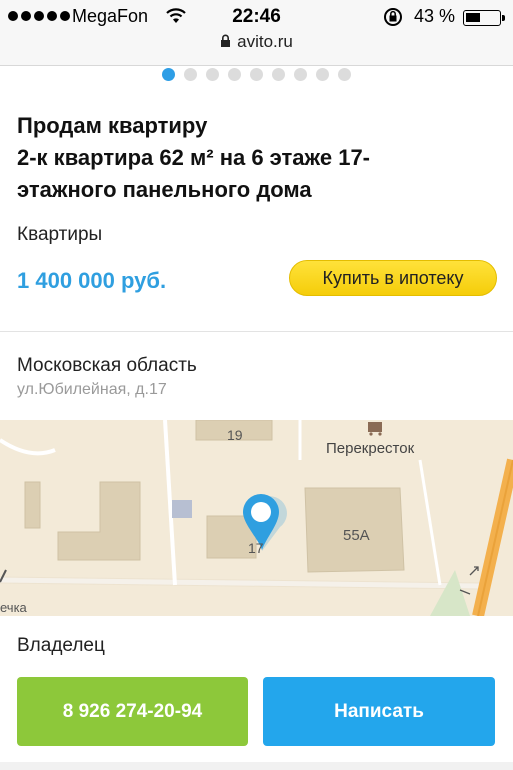 This screenshot has height=770, width=513. I want to click on listing-price: 1 400 000 руб., so click(92, 280).